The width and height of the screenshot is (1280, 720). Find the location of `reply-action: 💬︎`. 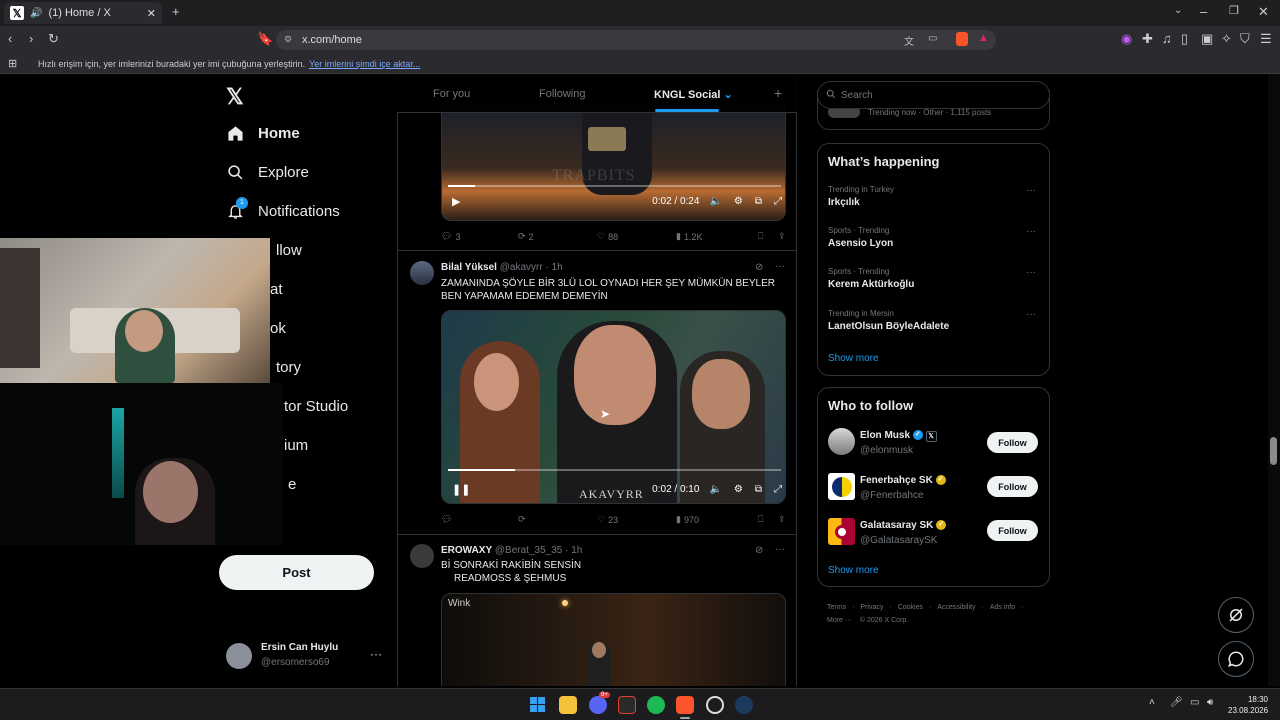

reply-action: 💬︎ is located at coordinates (479, 519).